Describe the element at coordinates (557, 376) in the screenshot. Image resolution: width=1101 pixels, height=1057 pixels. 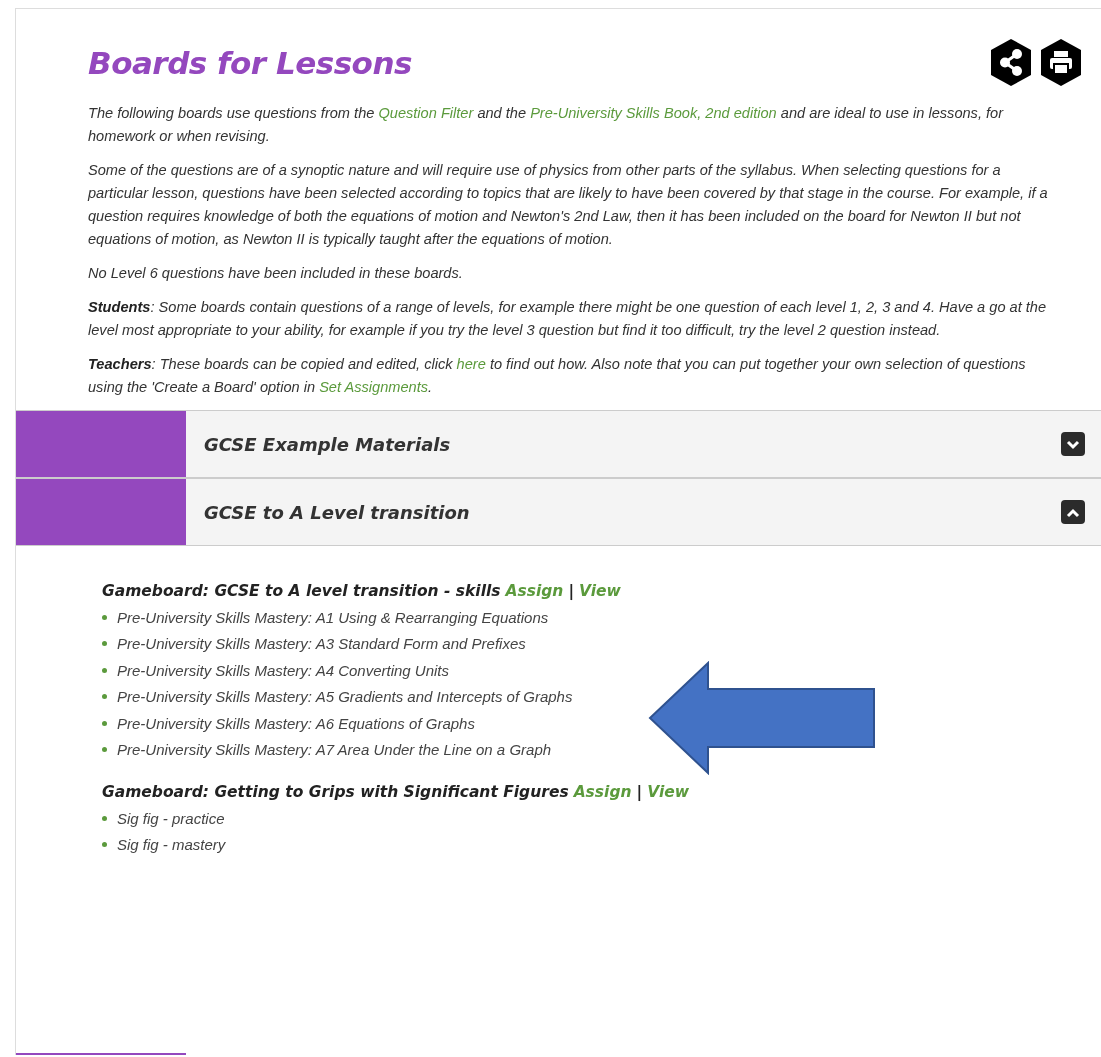
I see `paragraph: Teachers: These boards can be copied and edited, click here to find out how. Also note that you can put together your own selection of questions using the 'Create a Board' option in Set Assignments.` at that location.